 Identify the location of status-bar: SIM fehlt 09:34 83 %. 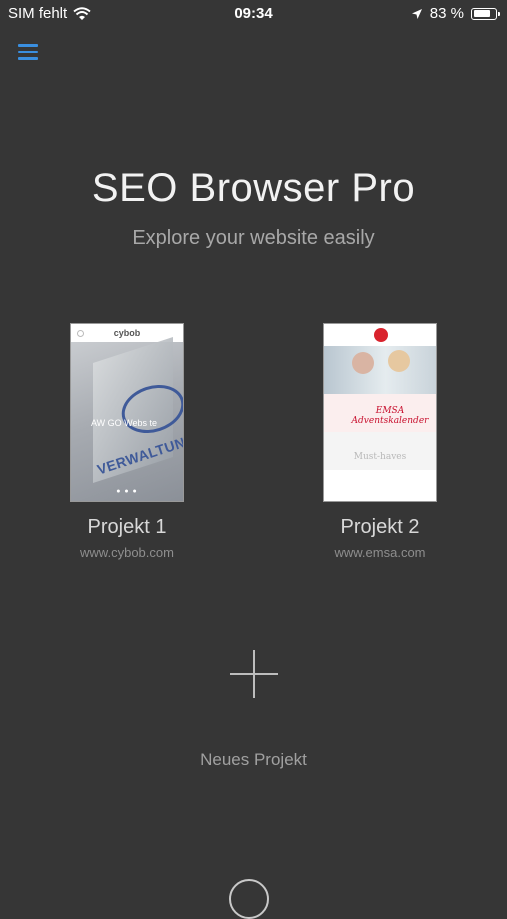
(253, 14).